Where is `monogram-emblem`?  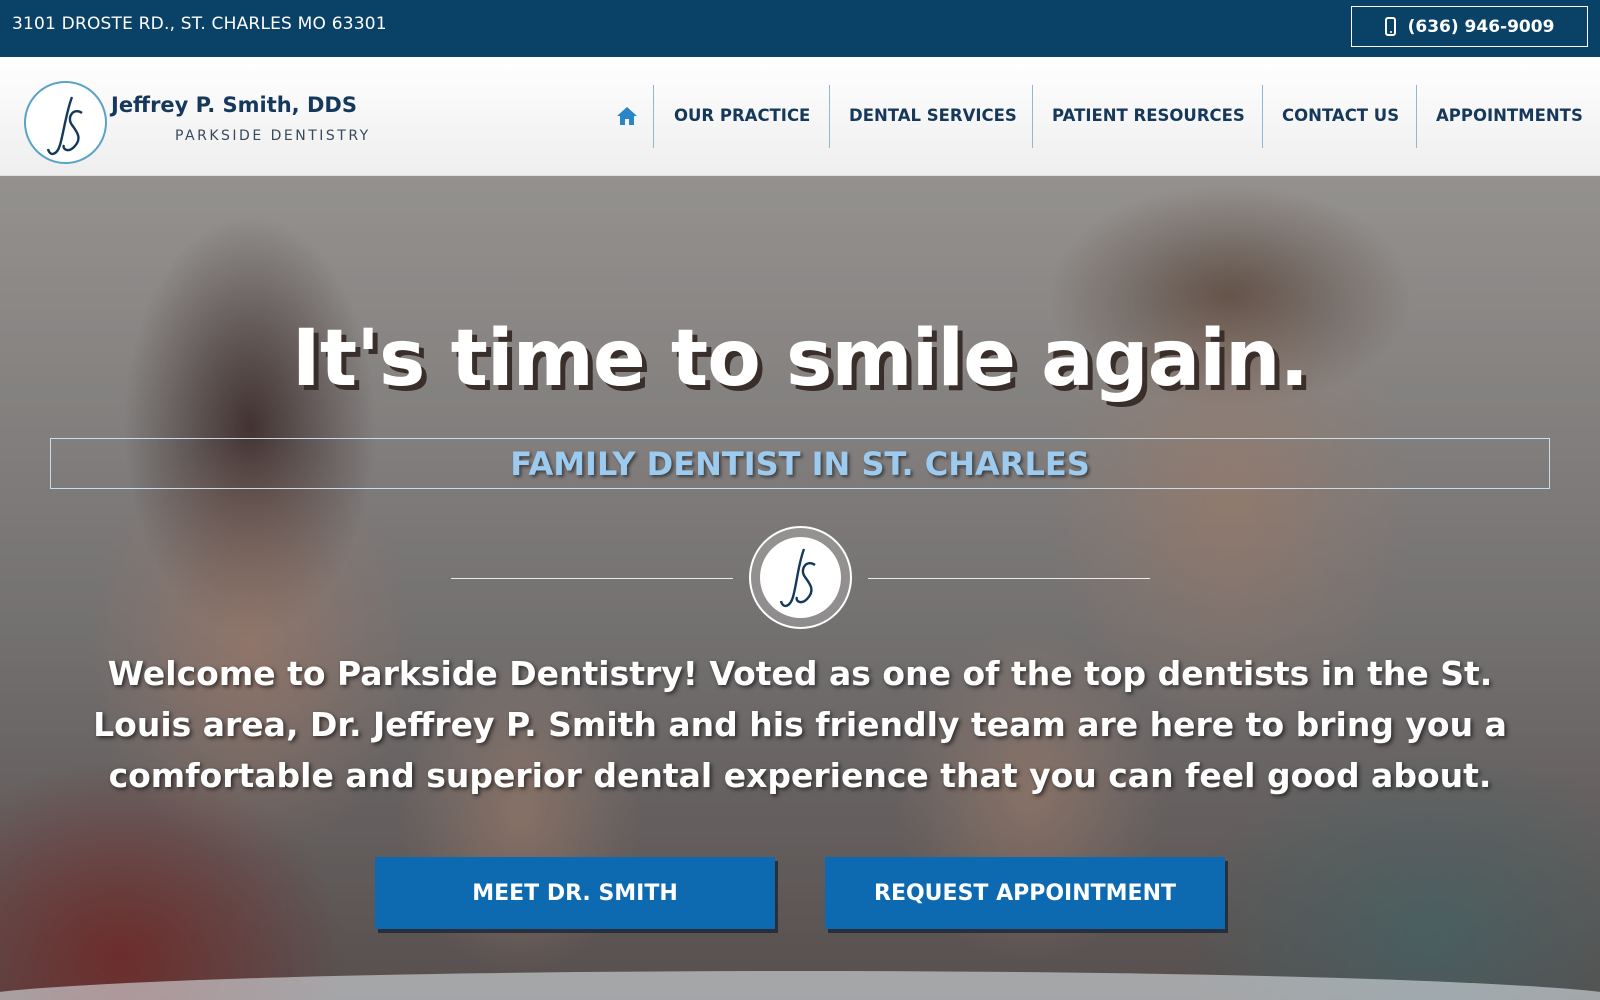
monogram-emblem is located at coordinates (800, 577).